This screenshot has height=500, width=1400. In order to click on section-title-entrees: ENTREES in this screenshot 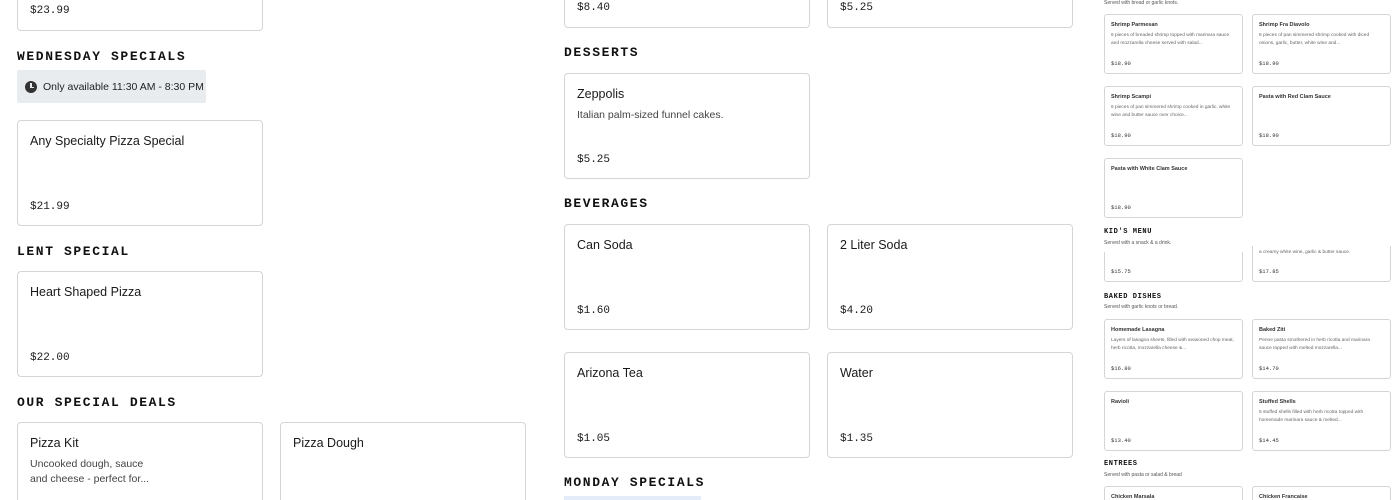, I will do `click(1121, 464)`.